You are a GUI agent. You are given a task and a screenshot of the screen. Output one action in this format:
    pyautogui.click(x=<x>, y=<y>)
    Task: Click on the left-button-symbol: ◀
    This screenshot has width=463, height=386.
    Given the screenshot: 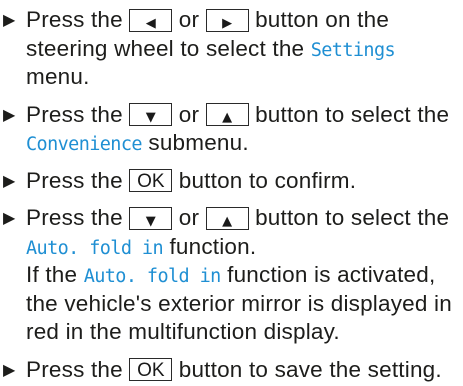 What is the action you would take?
    pyautogui.click(x=151, y=20)
    